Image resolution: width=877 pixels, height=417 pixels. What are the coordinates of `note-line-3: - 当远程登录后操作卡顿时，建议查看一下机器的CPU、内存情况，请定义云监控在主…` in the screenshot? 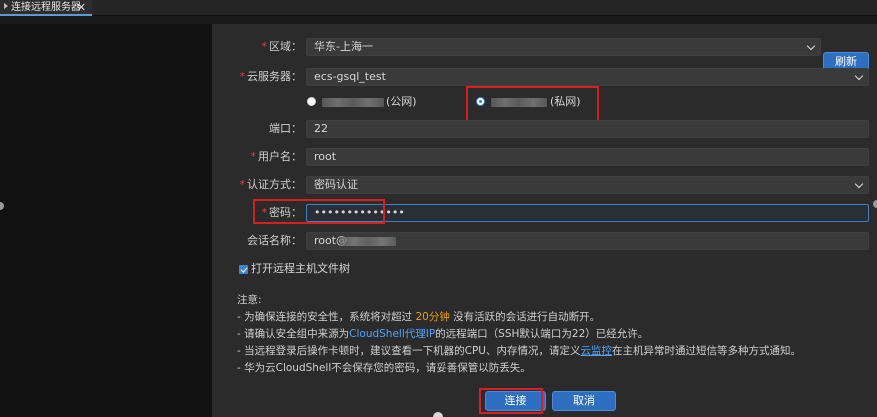 It's located at (519, 351).